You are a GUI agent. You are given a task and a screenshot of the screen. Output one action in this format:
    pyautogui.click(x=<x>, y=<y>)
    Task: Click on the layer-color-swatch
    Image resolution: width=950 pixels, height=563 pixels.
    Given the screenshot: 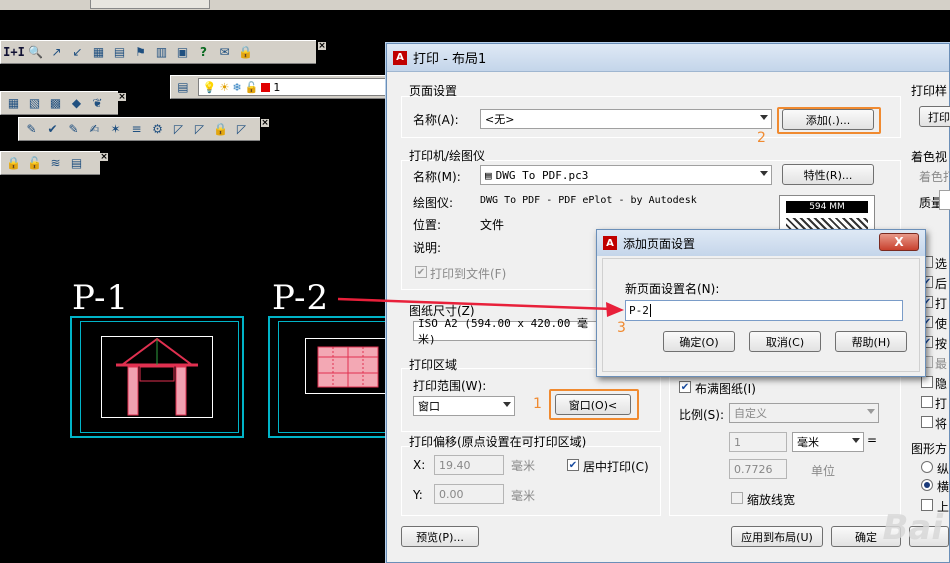 What is the action you would take?
    pyautogui.click(x=266, y=87)
    